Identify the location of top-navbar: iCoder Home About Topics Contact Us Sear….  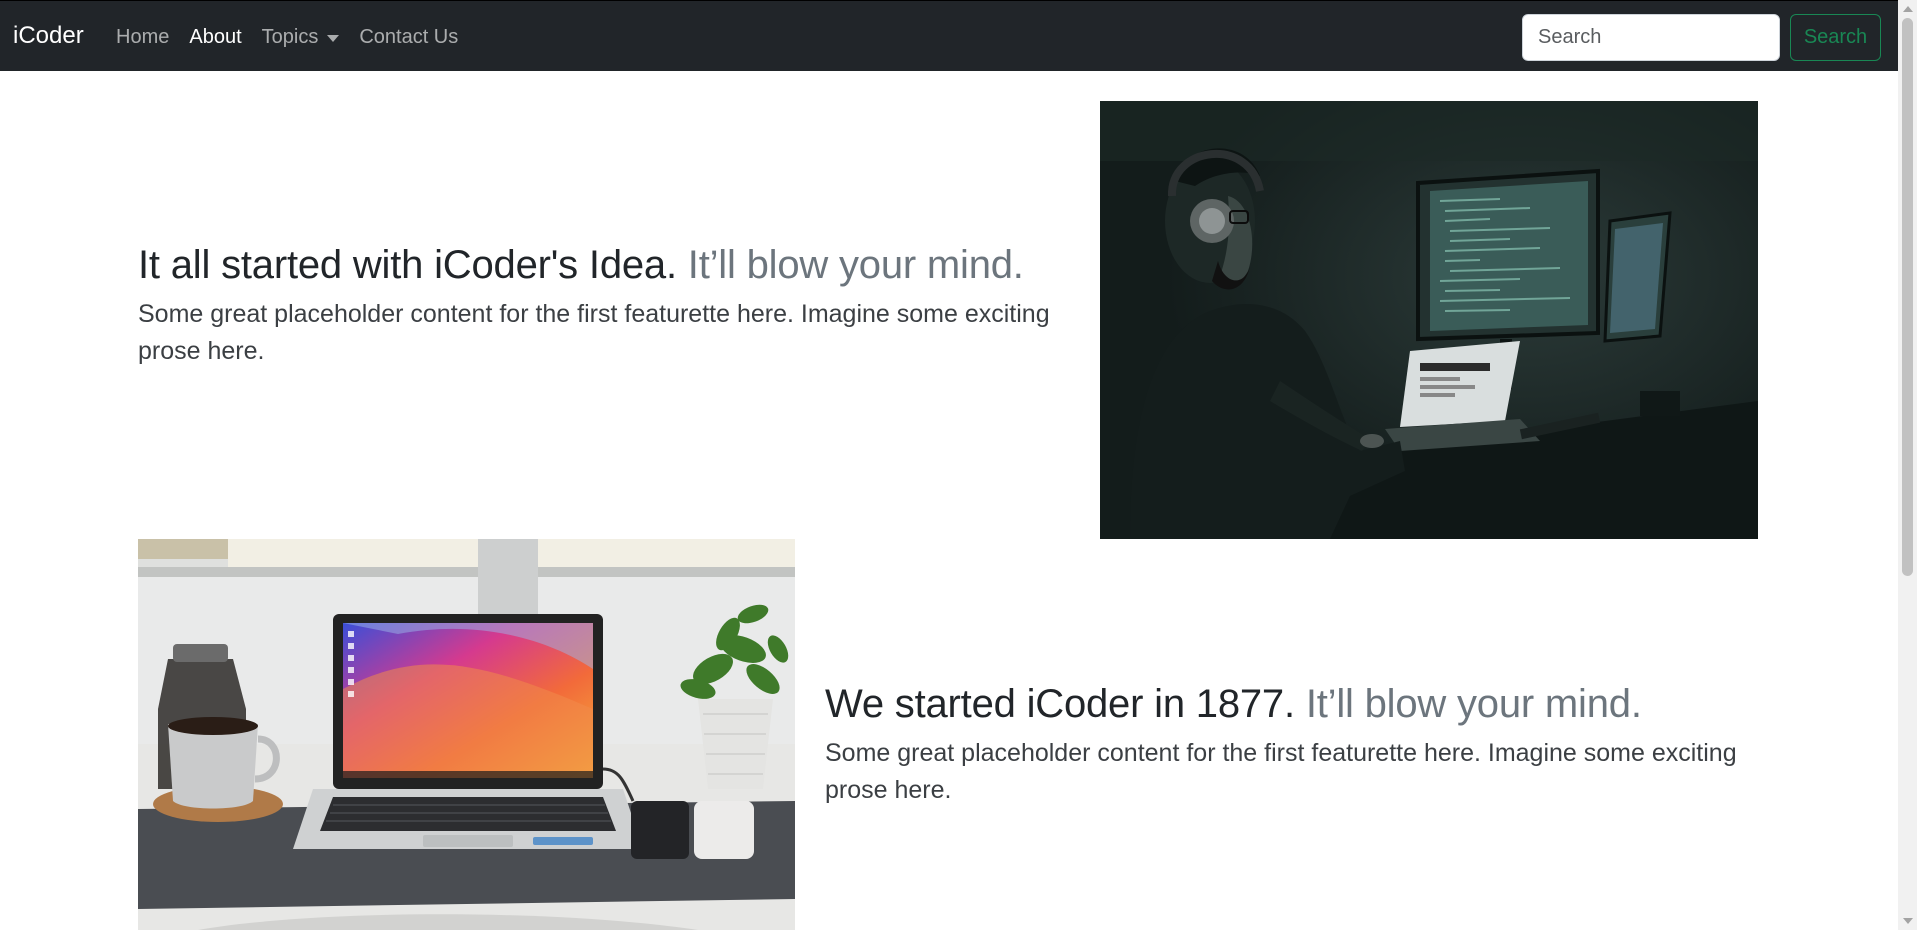
(949, 35).